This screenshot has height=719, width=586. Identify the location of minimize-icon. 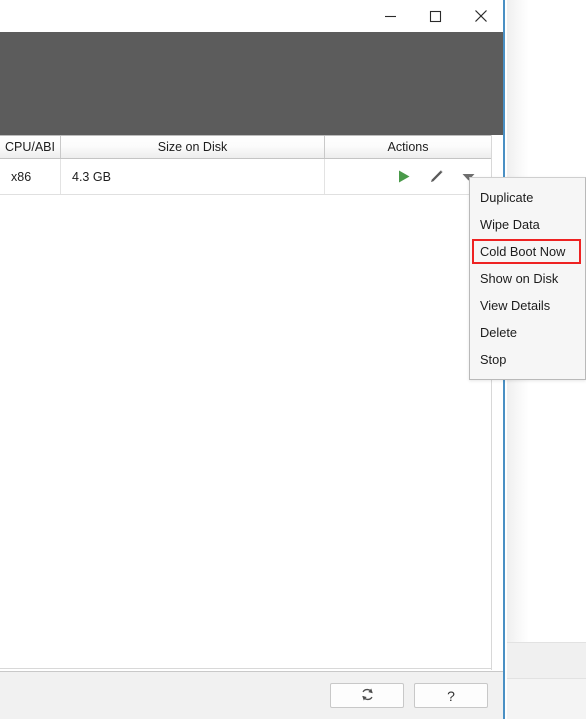
(390, 16).